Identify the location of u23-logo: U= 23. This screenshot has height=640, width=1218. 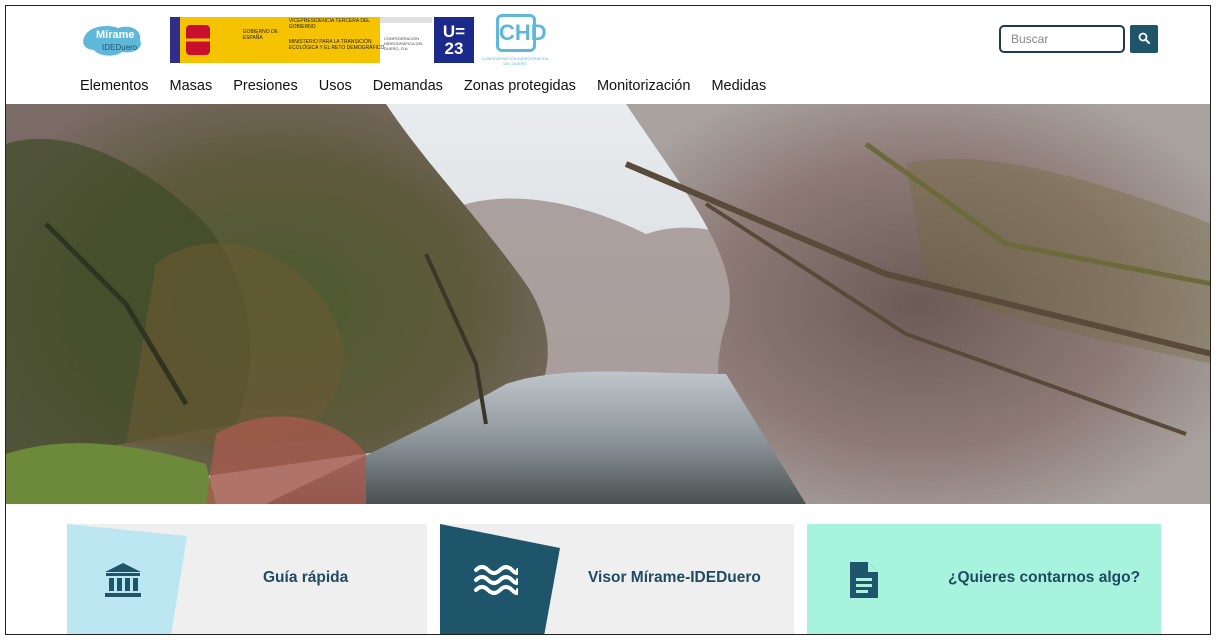
(454, 40).